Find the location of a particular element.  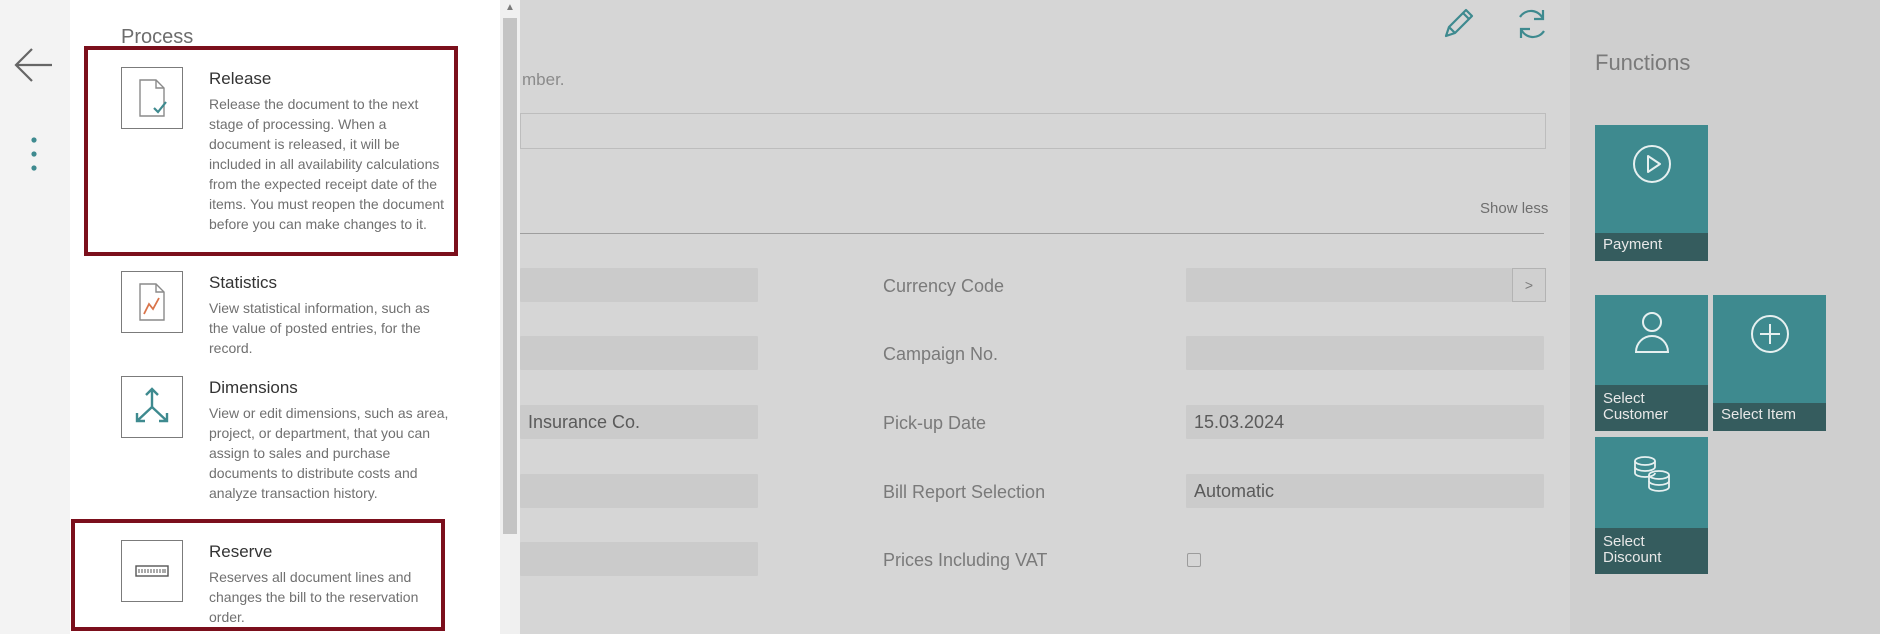

prices-including-vat-label: Prices Including VAT is located at coordinates (965, 560).